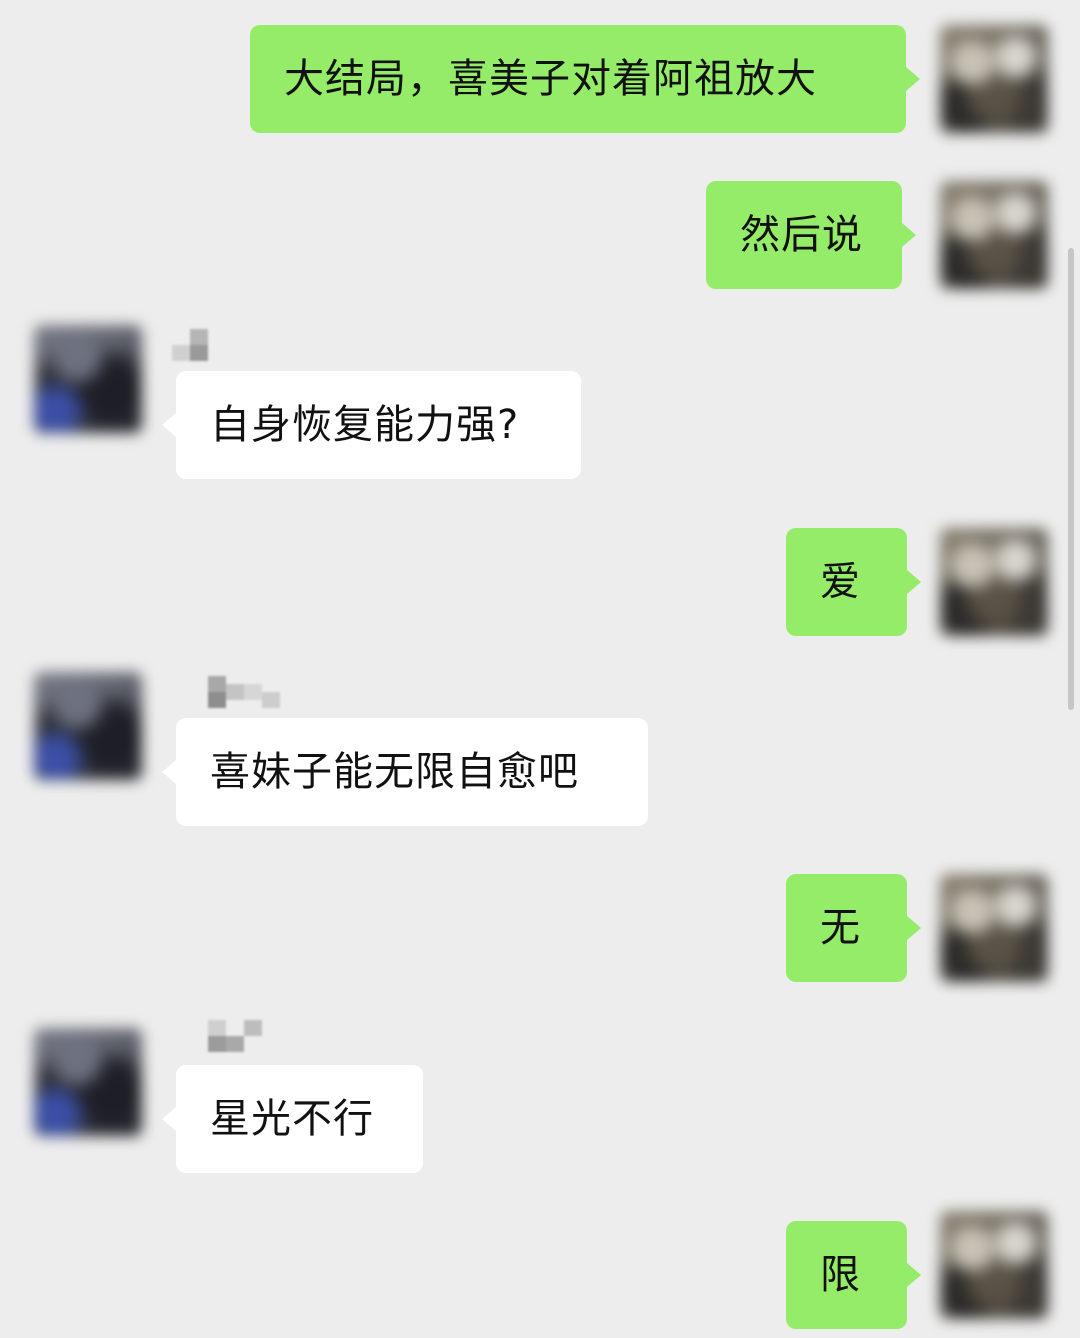  Describe the element at coordinates (550, 79) in the screenshot. I see `message-text: 大结局，喜美子对着阿祖放大` at that location.